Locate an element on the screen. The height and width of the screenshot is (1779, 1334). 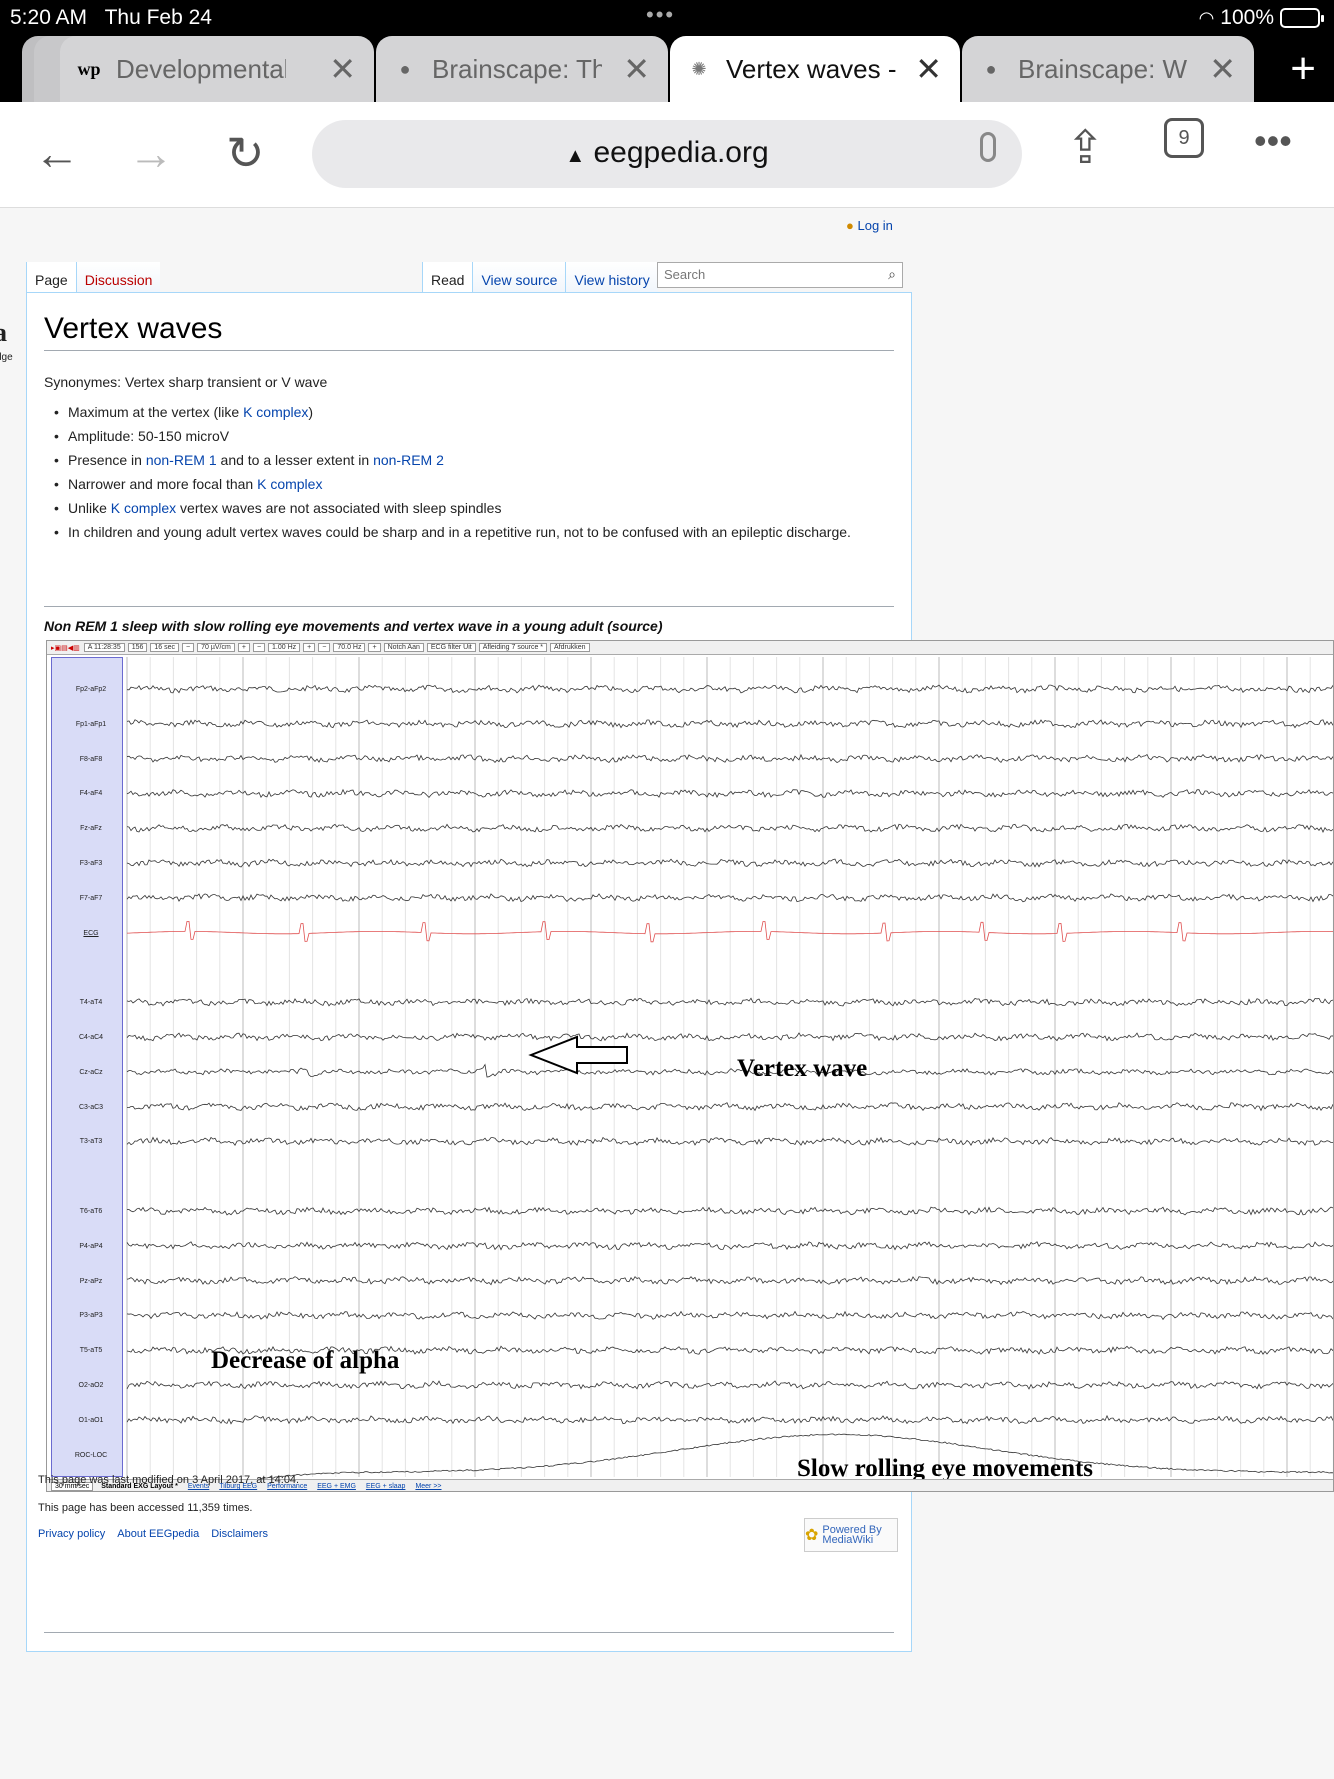
new-tab-button: + is located at coordinates (1303, 69).